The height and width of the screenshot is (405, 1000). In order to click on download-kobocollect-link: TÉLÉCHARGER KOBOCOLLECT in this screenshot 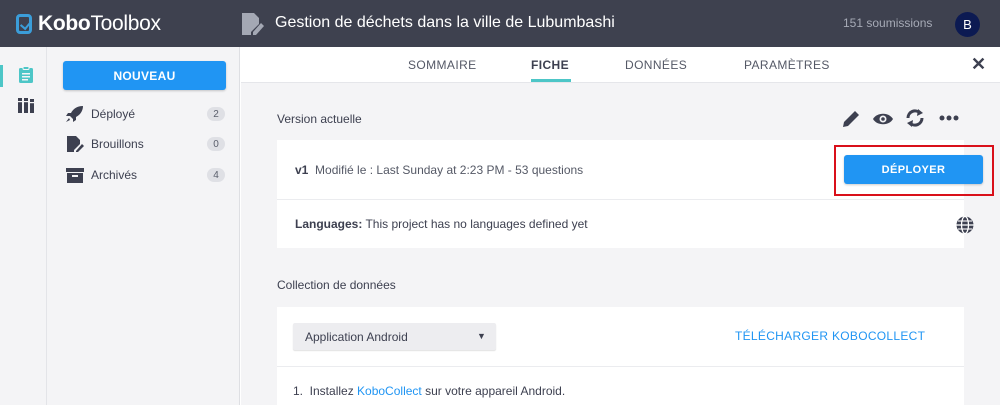, I will do `click(830, 336)`.